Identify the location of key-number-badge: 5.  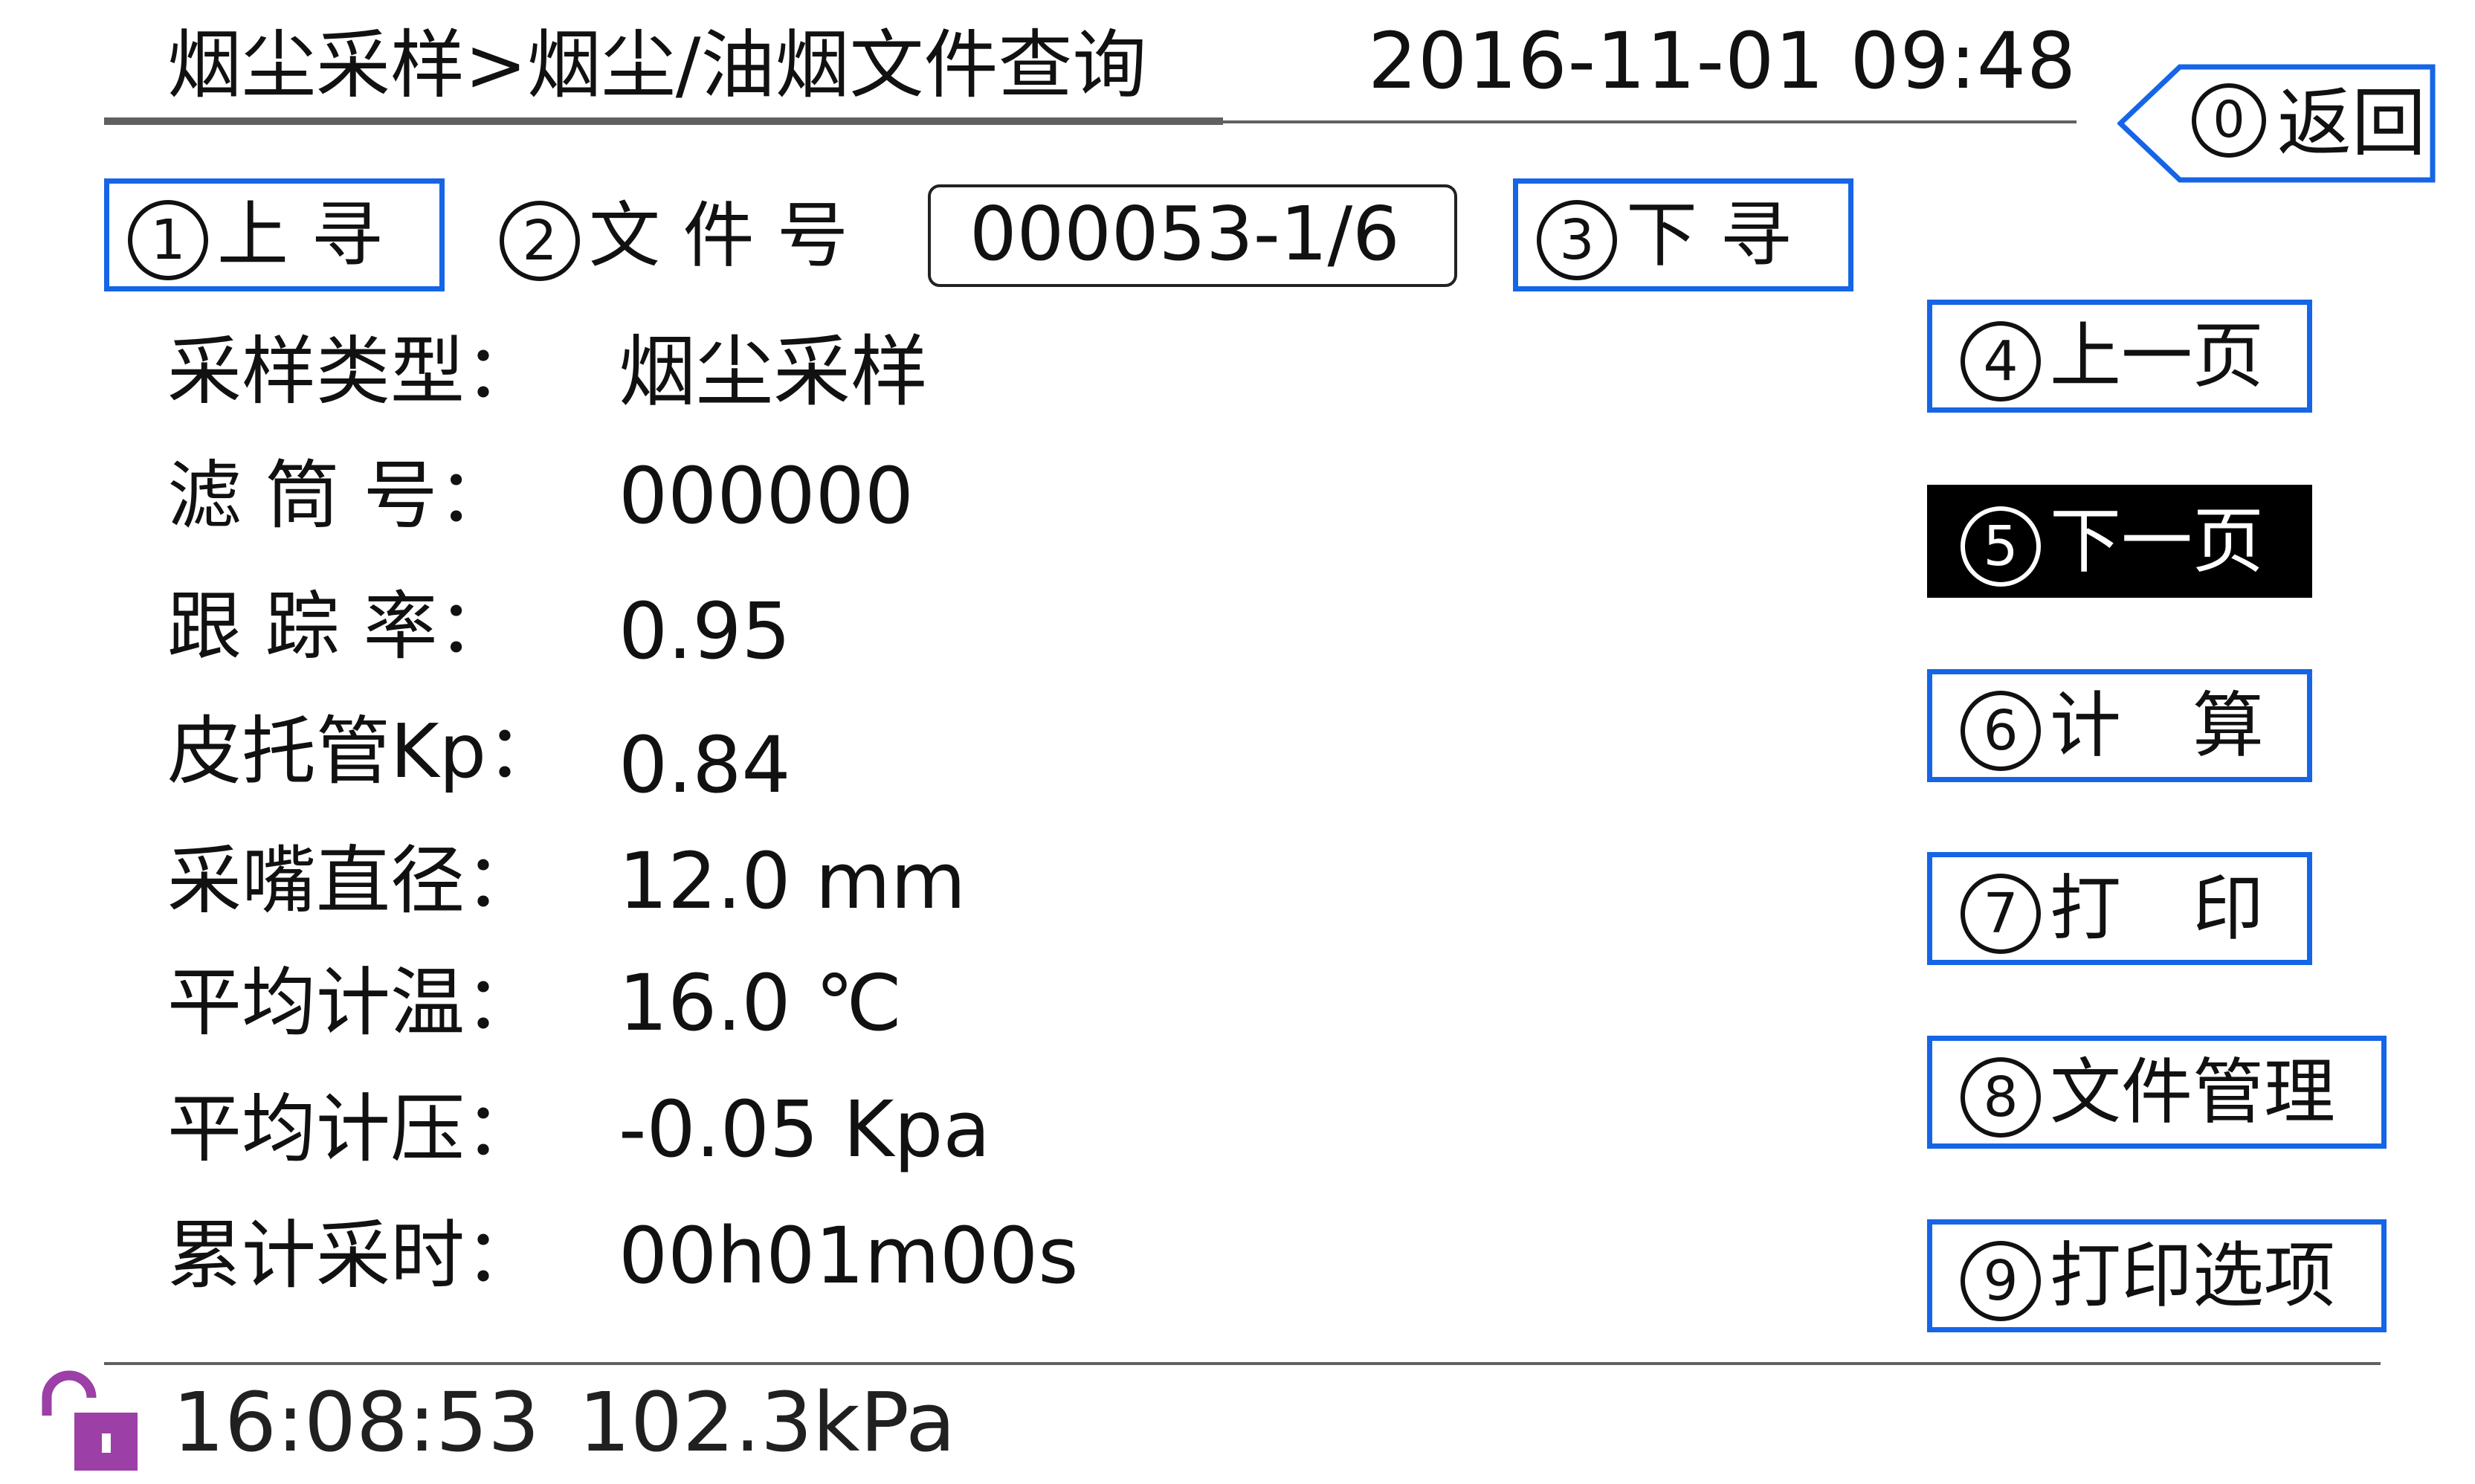
(2001, 546).